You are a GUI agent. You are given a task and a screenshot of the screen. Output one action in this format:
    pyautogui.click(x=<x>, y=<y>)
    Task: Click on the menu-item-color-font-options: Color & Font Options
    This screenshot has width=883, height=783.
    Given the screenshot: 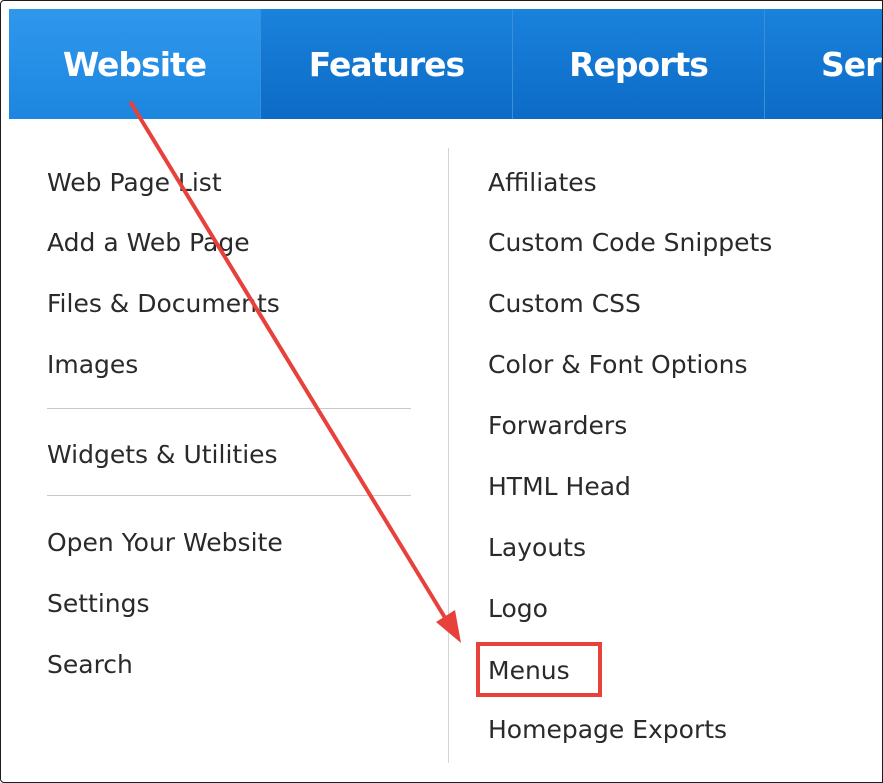 What is the action you would take?
    pyautogui.click(x=618, y=365)
    